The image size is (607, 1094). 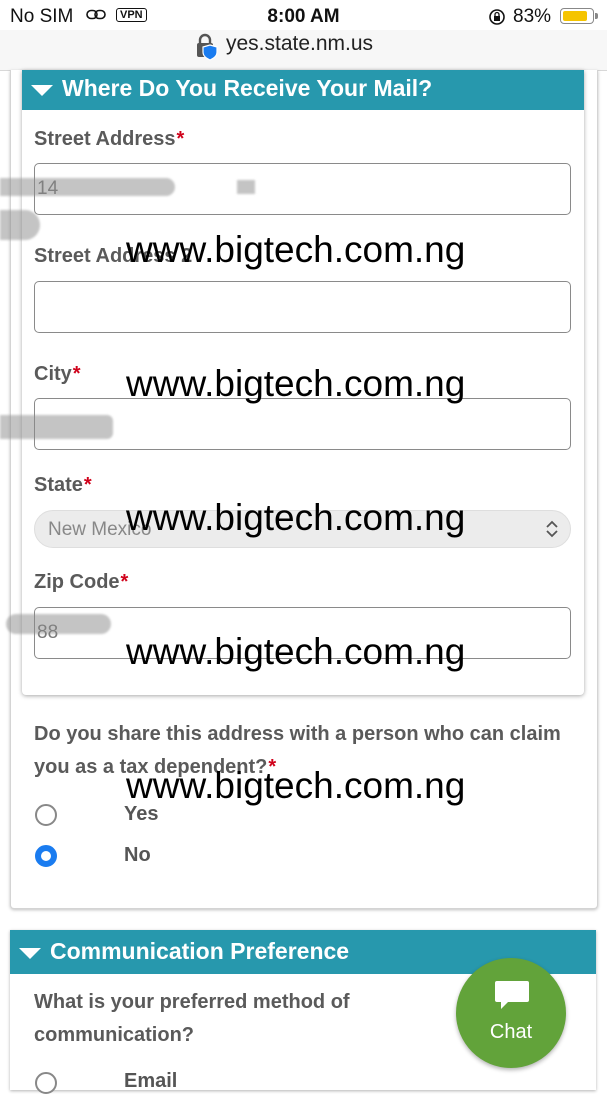 I want to click on chat-button: Chat, so click(x=511, y=1013).